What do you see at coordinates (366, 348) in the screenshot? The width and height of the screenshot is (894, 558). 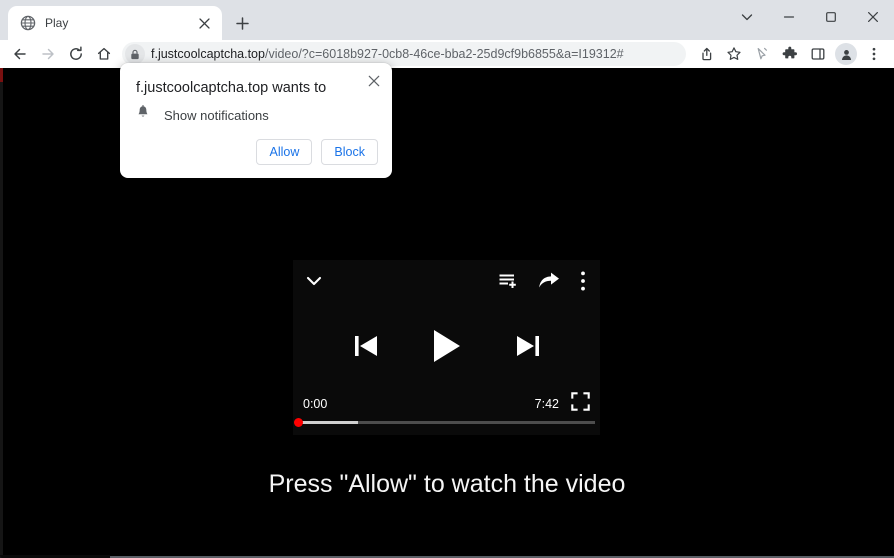 I see `previous-track-icon` at bounding box center [366, 348].